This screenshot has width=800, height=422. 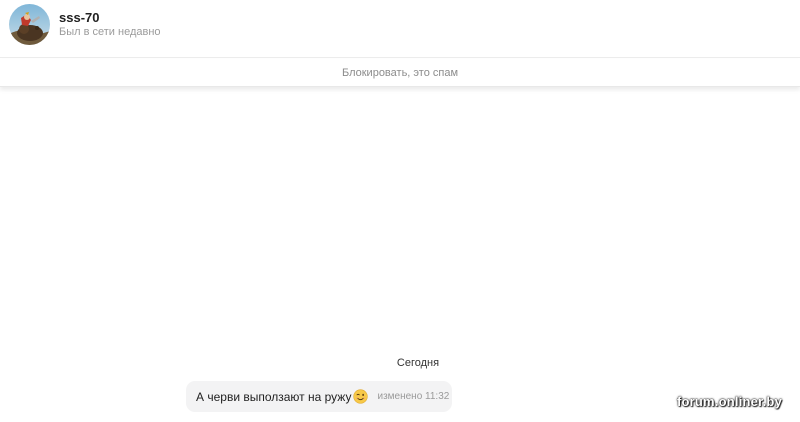 I want to click on chat-username: sss-70, so click(x=79, y=17).